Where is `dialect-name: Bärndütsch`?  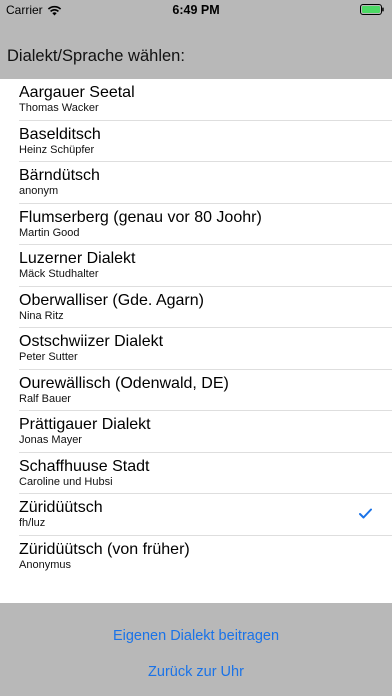 dialect-name: Bärndütsch is located at coordinates (59, 175).